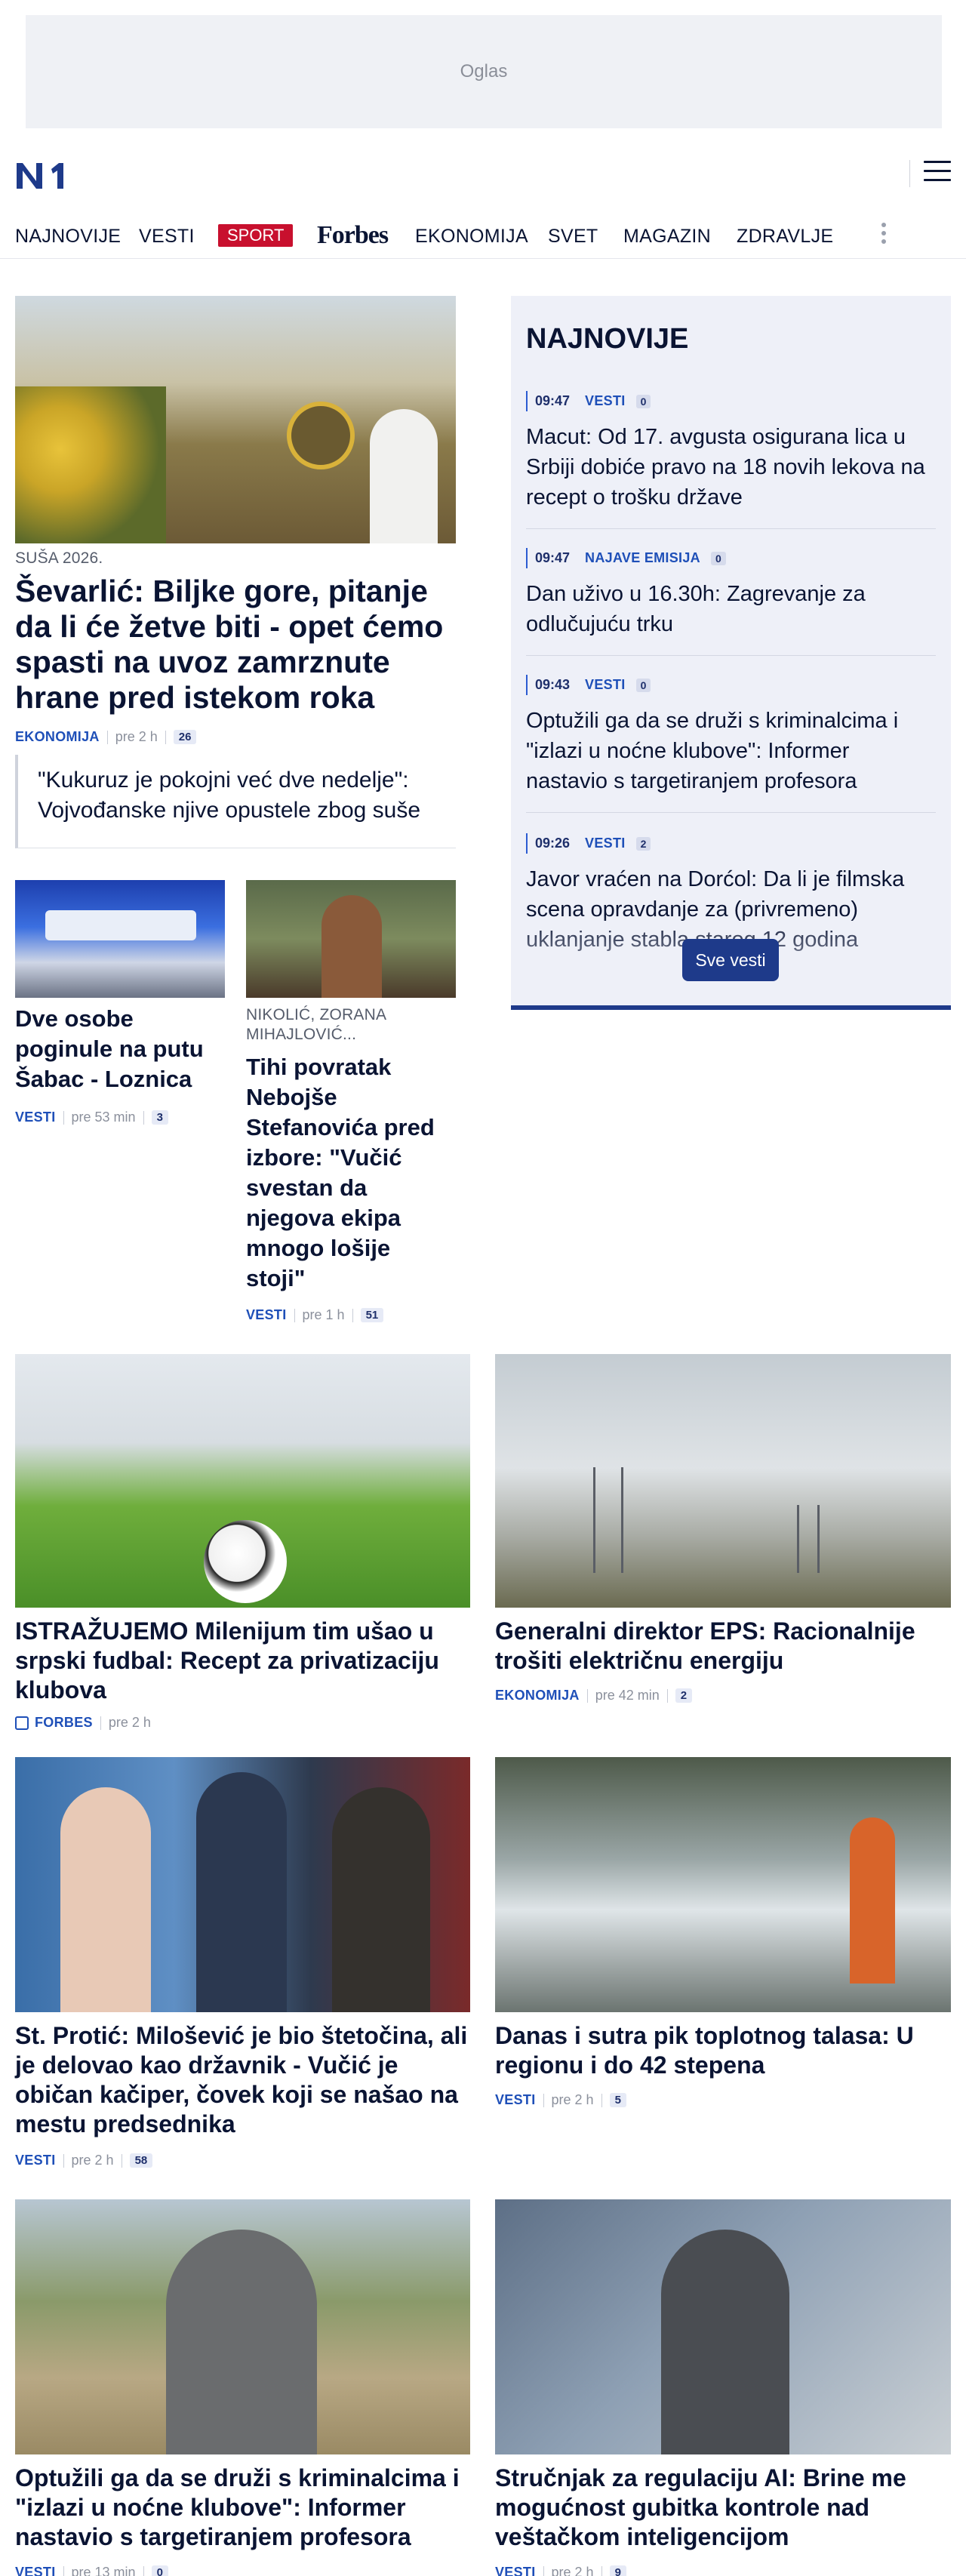 The height and width of the screenshot is (2576, 966). What do you see at coordinates (684, 1695) in the screenshot?
I see `card-comment-count: 2` at bounding box center [684, 1695].